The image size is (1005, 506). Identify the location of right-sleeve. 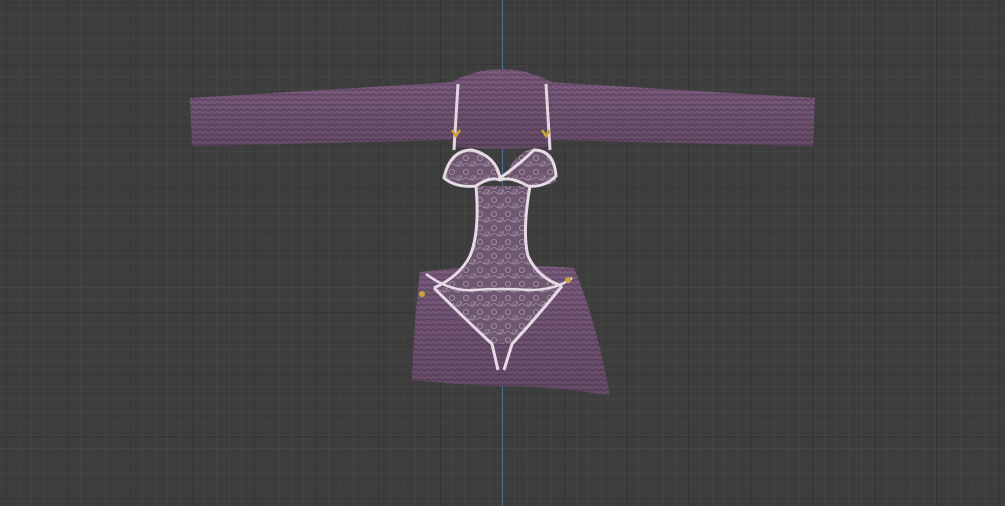
(681, 114).